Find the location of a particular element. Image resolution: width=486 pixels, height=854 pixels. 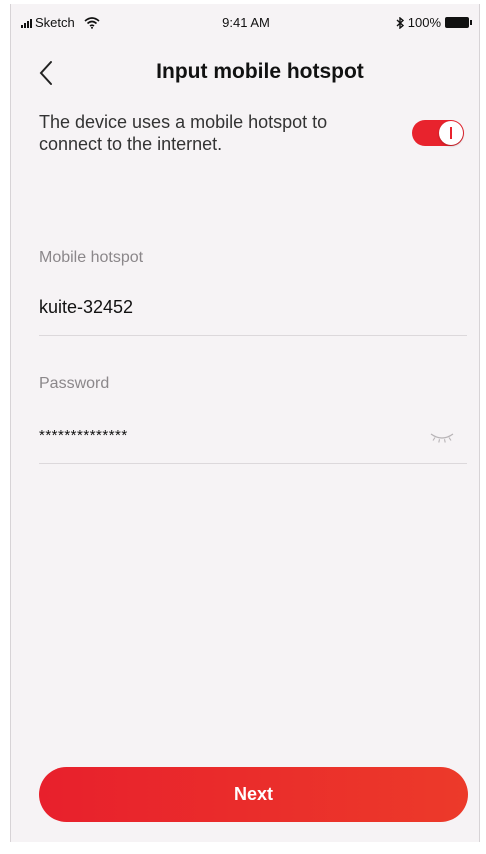

password-input: ************** is located at coordinates (83, 435).